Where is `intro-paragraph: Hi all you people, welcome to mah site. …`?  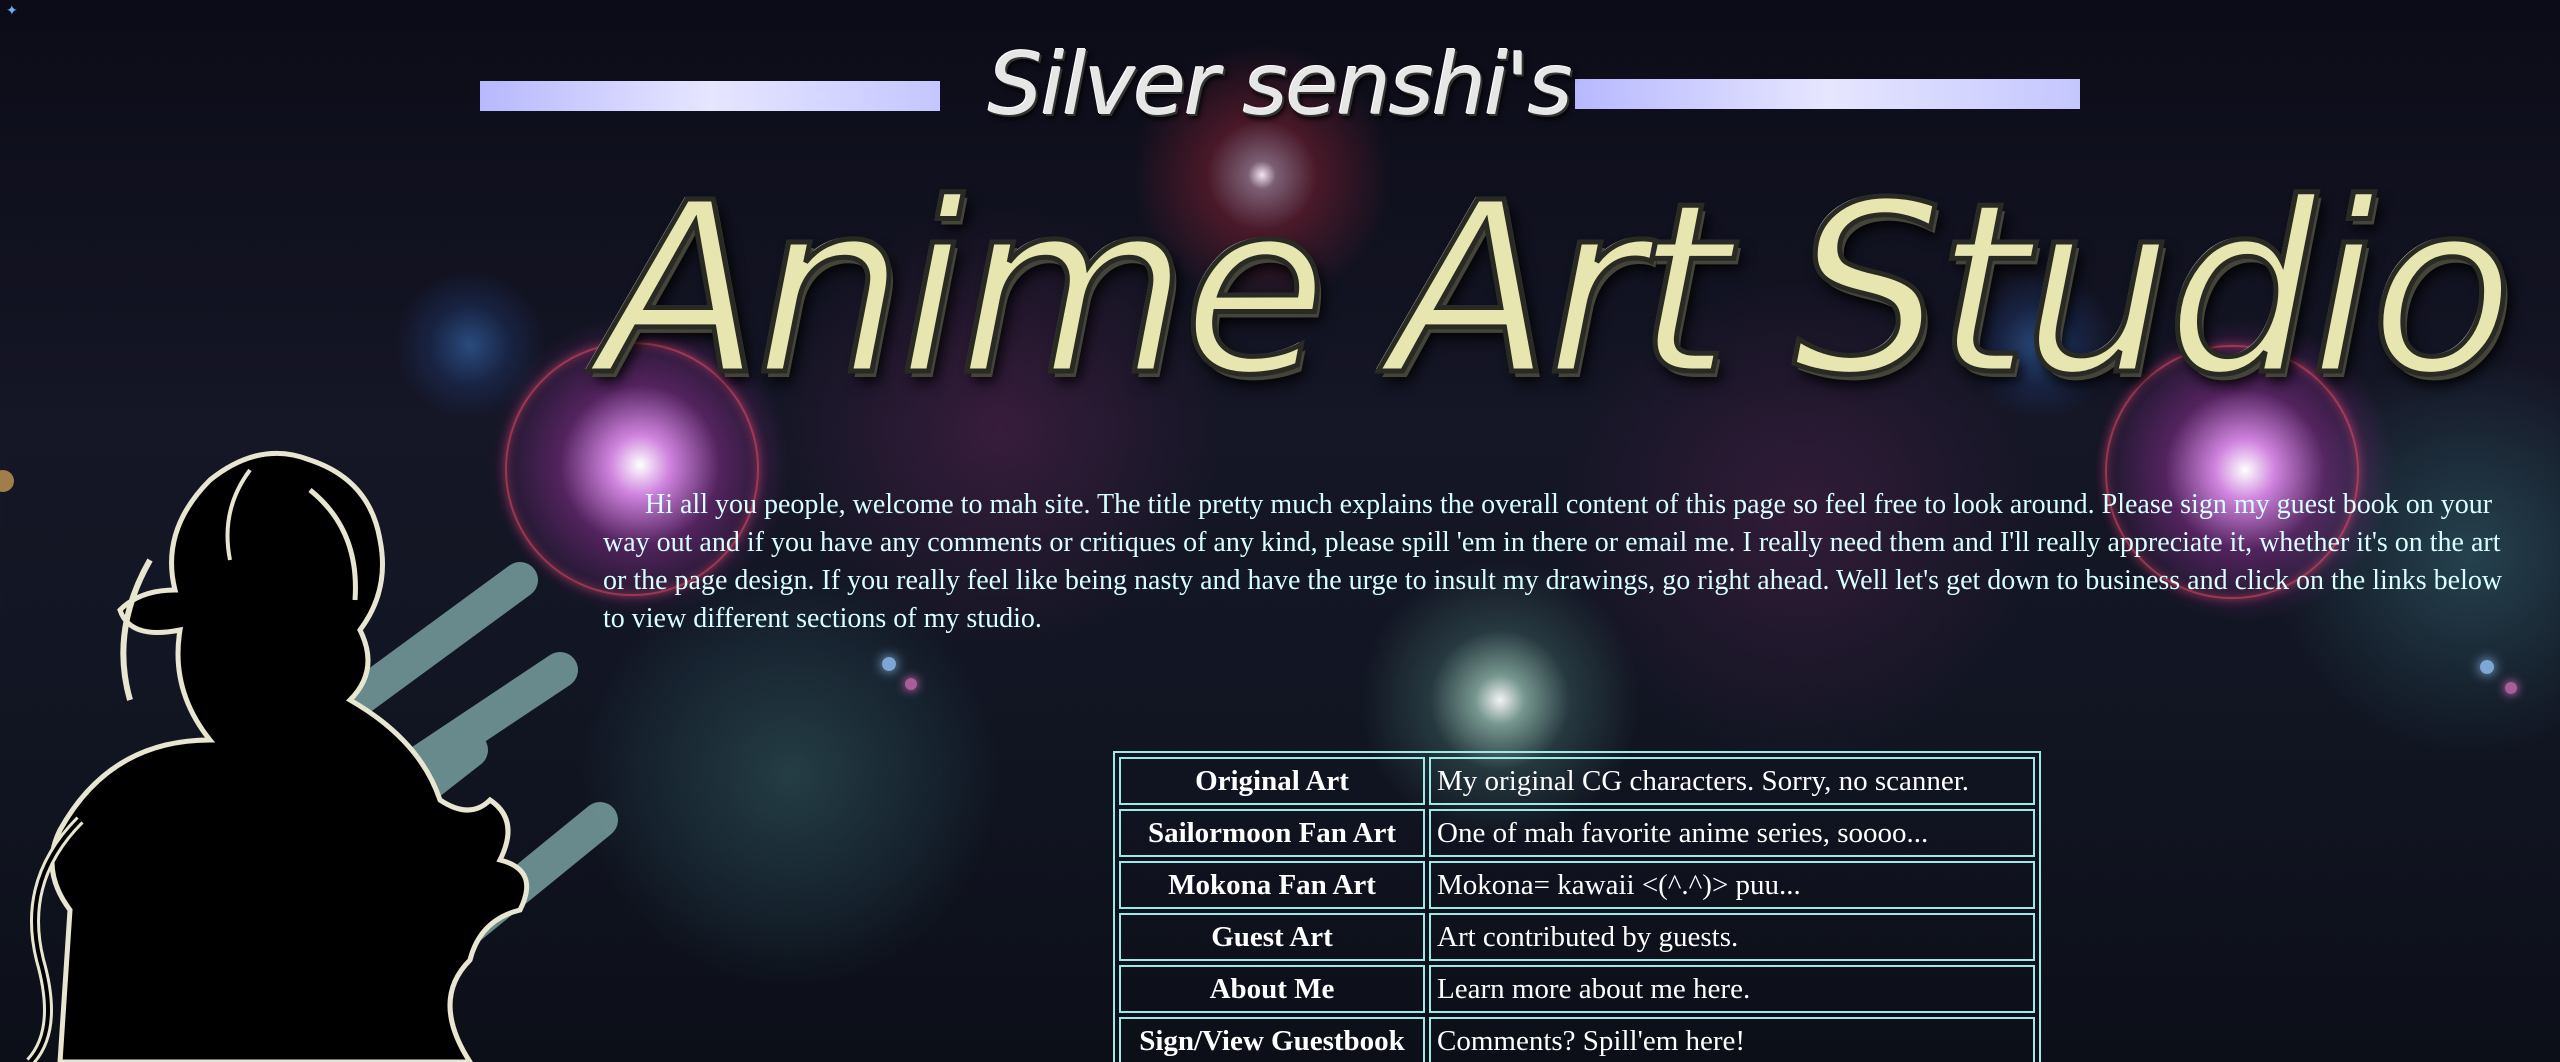 intro-paragraph: Hi all you people, welcome to mah site. … is located at coordinates (1553, 561).